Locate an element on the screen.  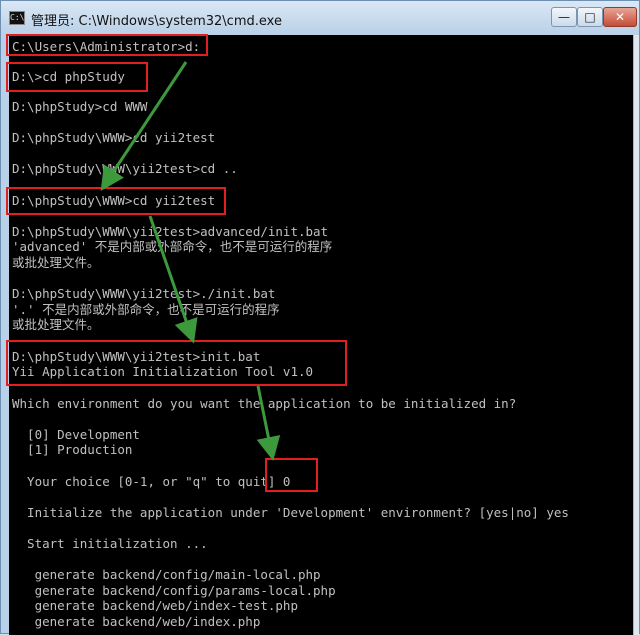
arrow-to-cd-yii2test is located at coordinates (144, 126).